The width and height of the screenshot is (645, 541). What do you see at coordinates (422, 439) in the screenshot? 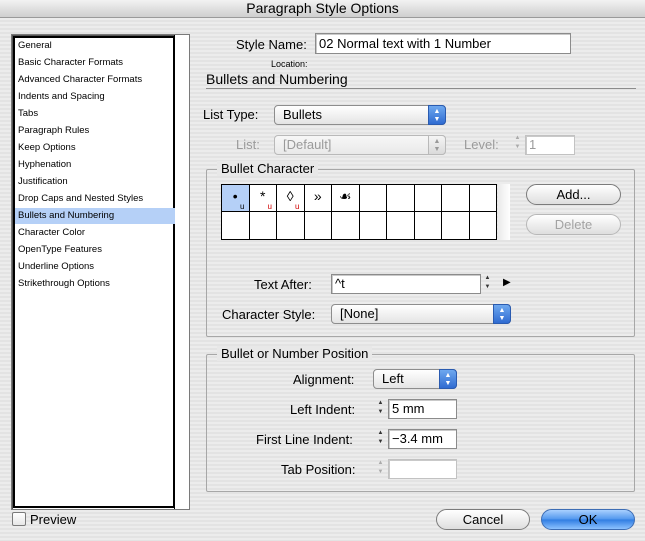
I see `first-line-indent-input: −3.4 mm` at bounding box center [422, 439].